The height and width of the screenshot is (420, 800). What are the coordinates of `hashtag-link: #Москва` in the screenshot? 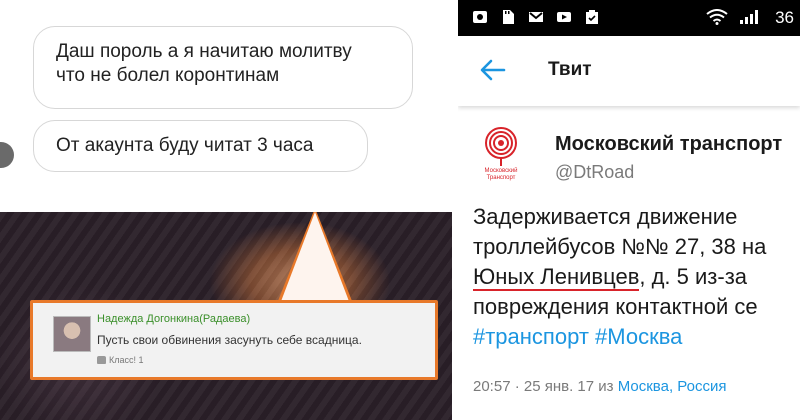 It's located at (638, 336).